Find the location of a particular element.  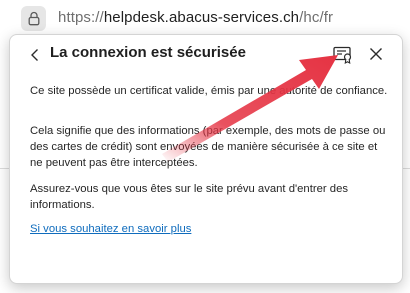

url-scheme: https:// is located at coordinates (81, 17).